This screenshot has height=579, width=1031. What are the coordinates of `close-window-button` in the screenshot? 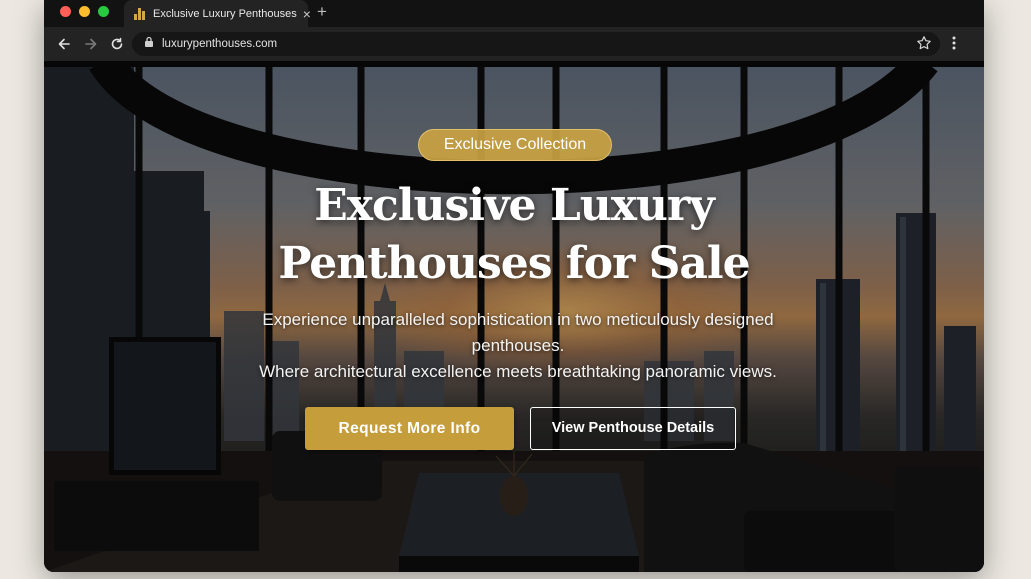 It's located at (65, 11).